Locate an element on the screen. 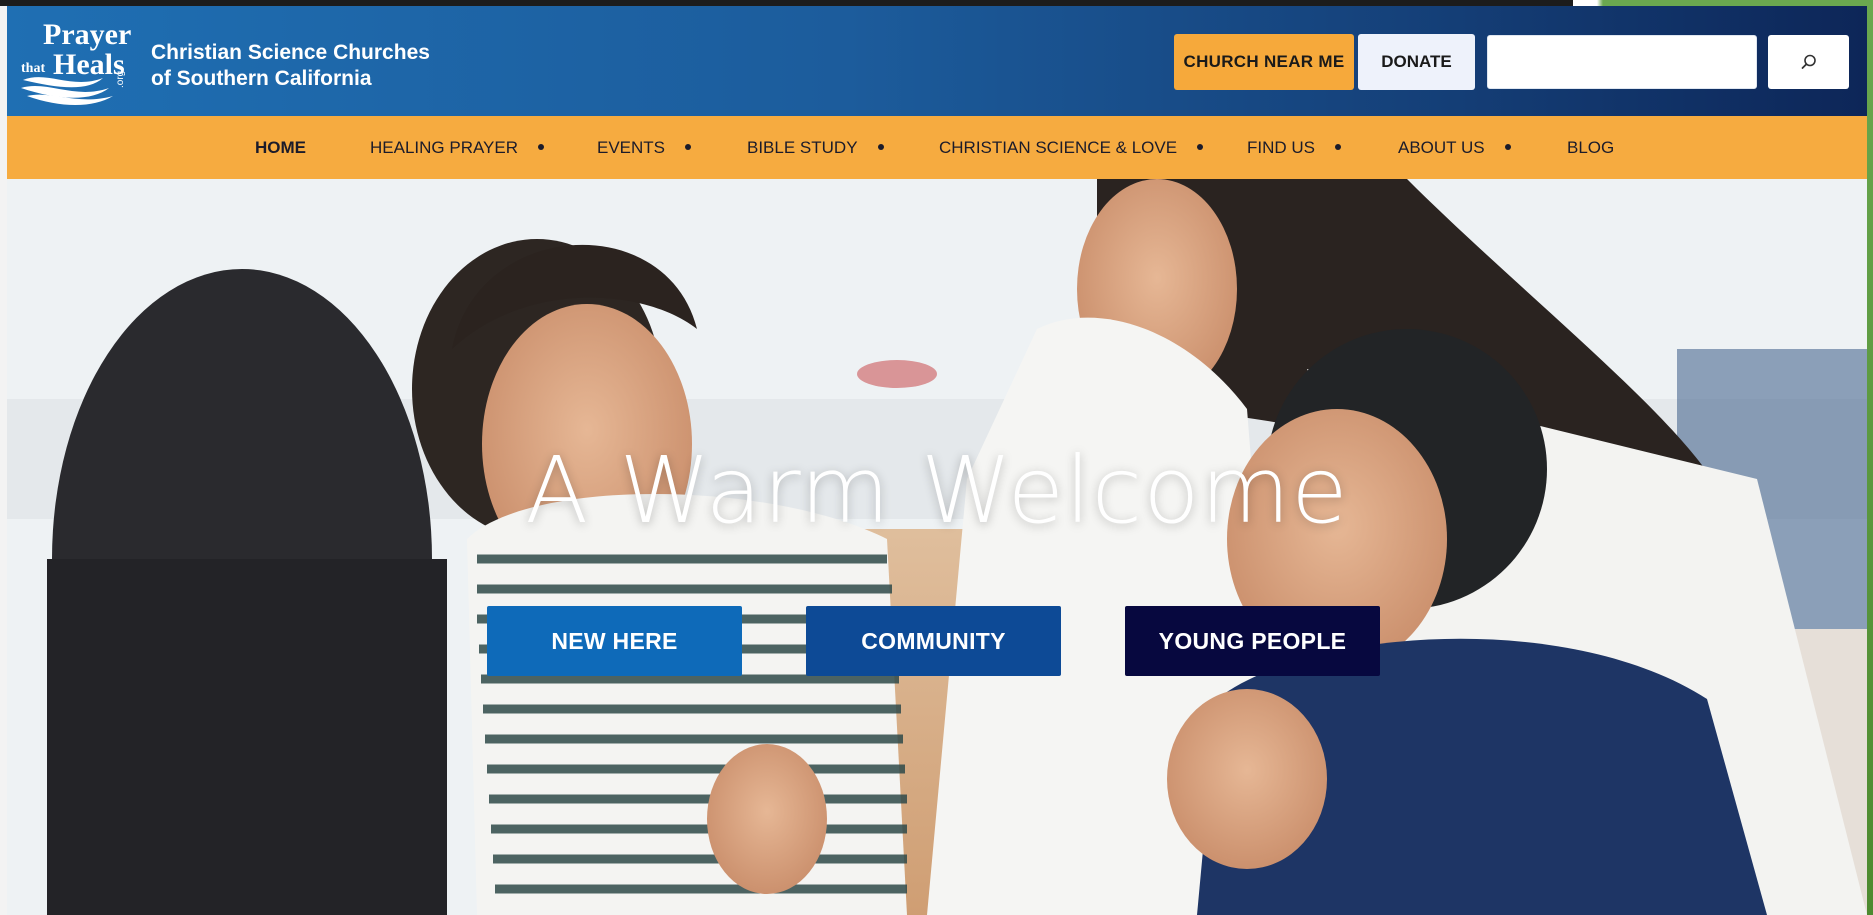 The image size is (1873, 915). brand-line-2: of Southern California is located at coordinates (261, 78).